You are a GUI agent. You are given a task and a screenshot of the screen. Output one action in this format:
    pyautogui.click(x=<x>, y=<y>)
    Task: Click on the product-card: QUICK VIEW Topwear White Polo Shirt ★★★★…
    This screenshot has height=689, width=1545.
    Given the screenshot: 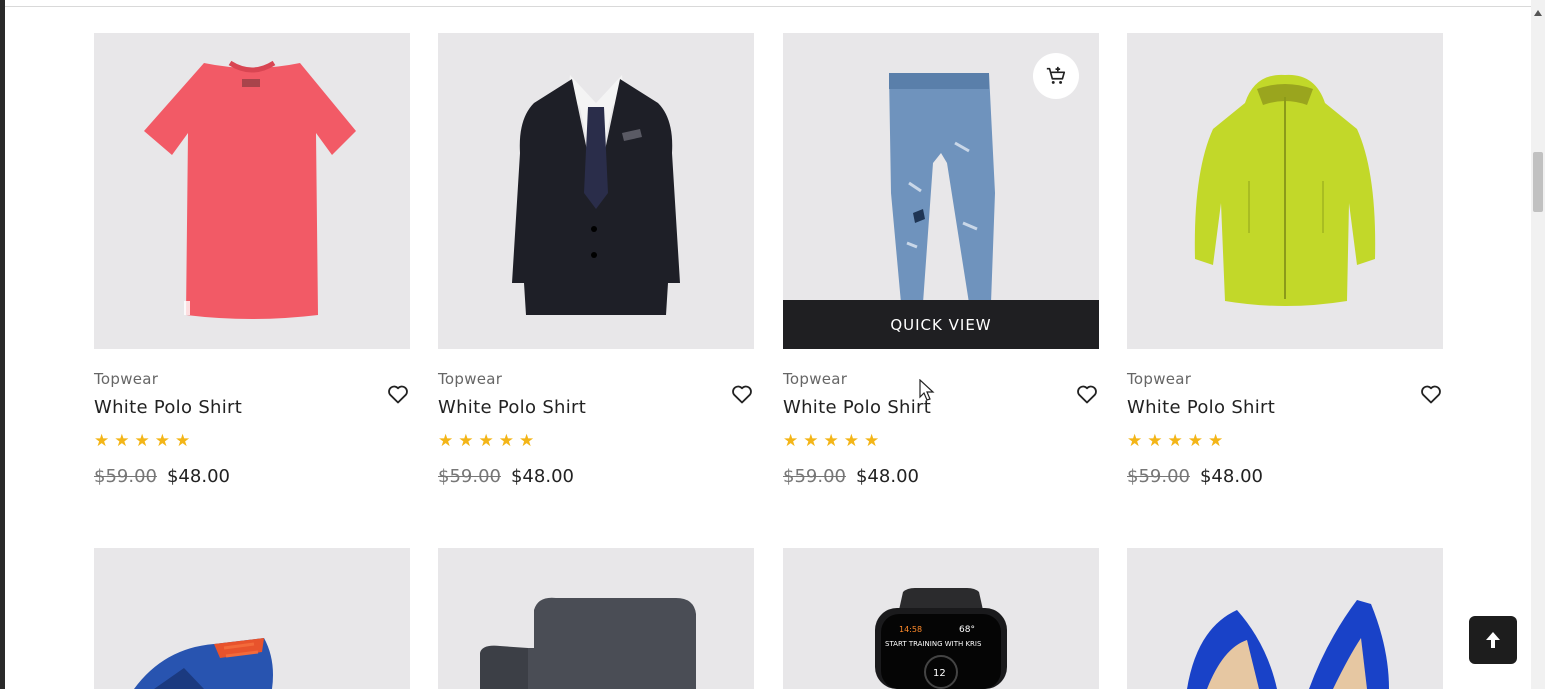 What is the action you would take?
    pyautogui.click(x=941, y=260)
    